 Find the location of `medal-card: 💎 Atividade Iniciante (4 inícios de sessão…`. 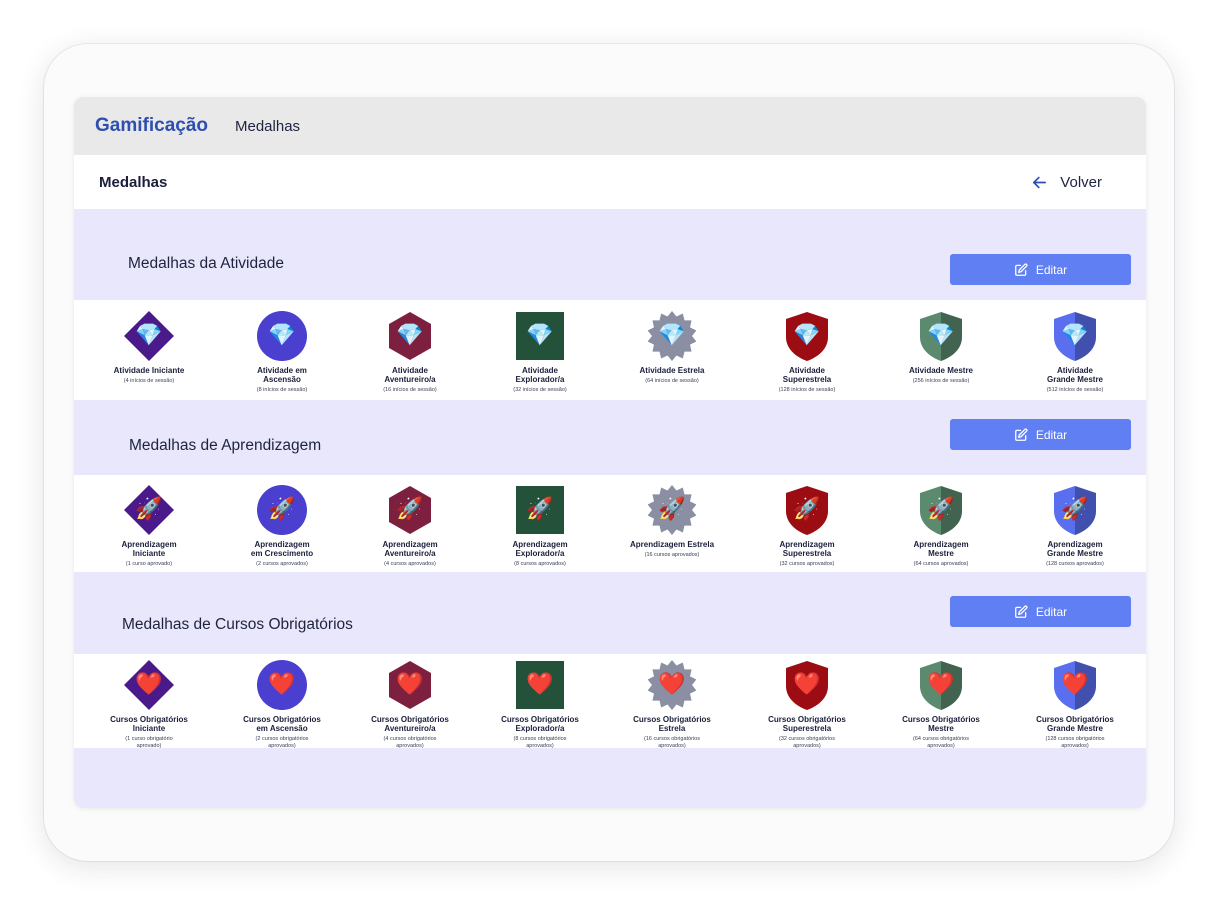

medal-card: 💎 Atividade Iniciante (4 inícios de sessão… is located at coordinates (149, 347).